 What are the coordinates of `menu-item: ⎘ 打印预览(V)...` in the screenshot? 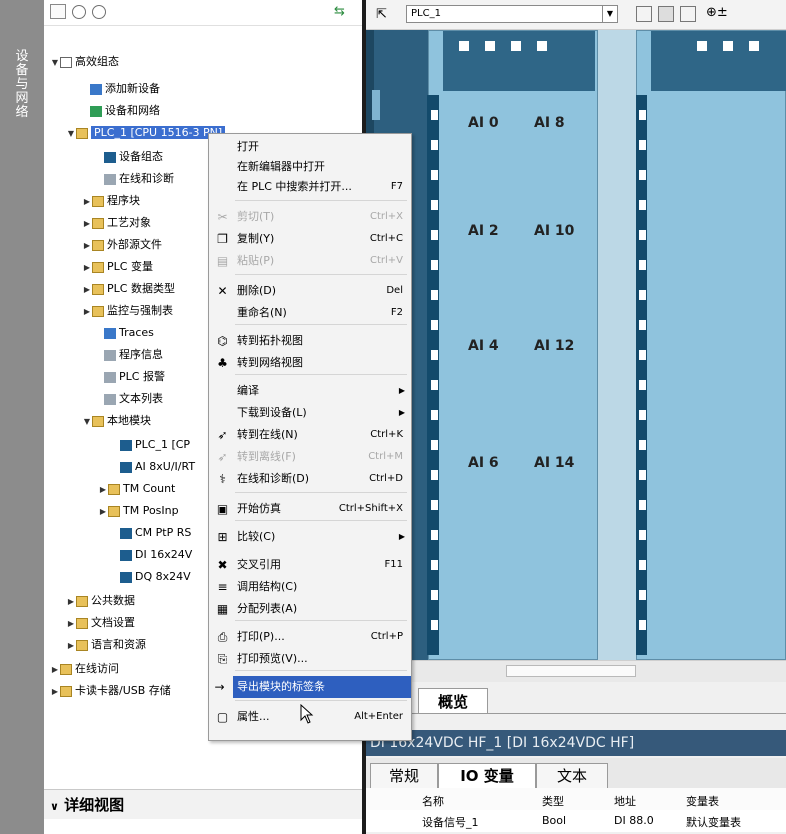 It's located at (310, 659).